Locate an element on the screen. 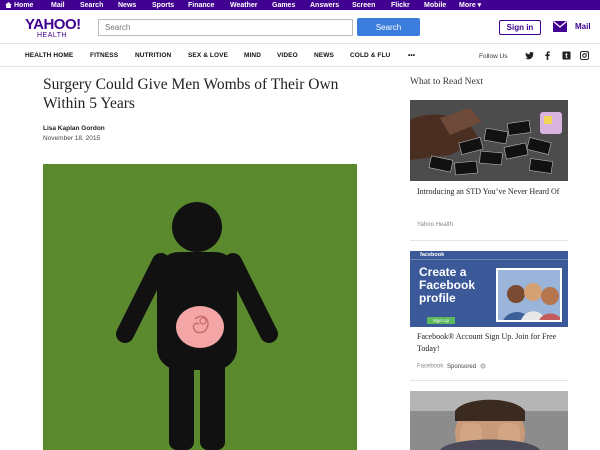  follow-us-label: Follow Us is located at coordinates (493, 56).